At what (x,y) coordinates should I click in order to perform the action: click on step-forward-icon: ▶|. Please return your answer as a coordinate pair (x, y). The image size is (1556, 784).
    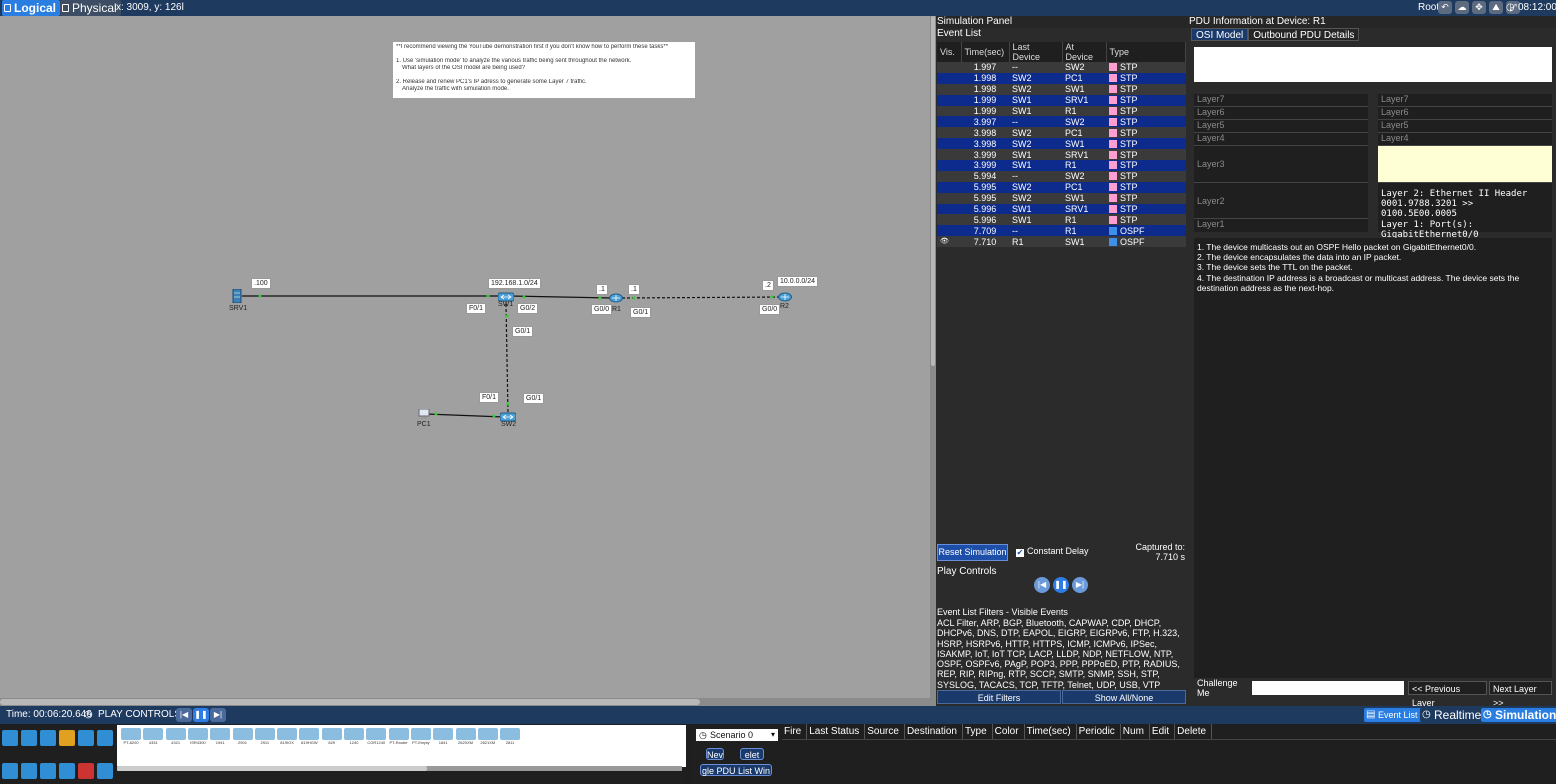
    Looking at the image, I should click on (1080, 585).